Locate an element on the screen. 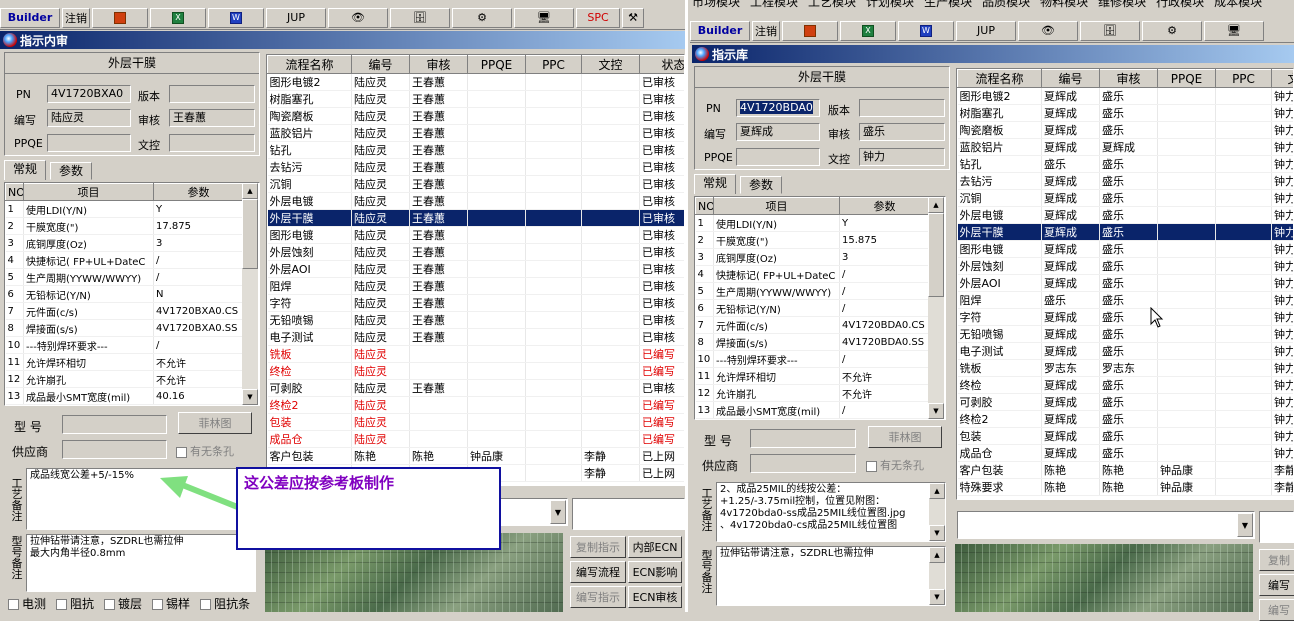 The width and height of the screenshot is (1294, 621). flow-cell: 蓝胶铝片 is located at coordinates (1000, 147).